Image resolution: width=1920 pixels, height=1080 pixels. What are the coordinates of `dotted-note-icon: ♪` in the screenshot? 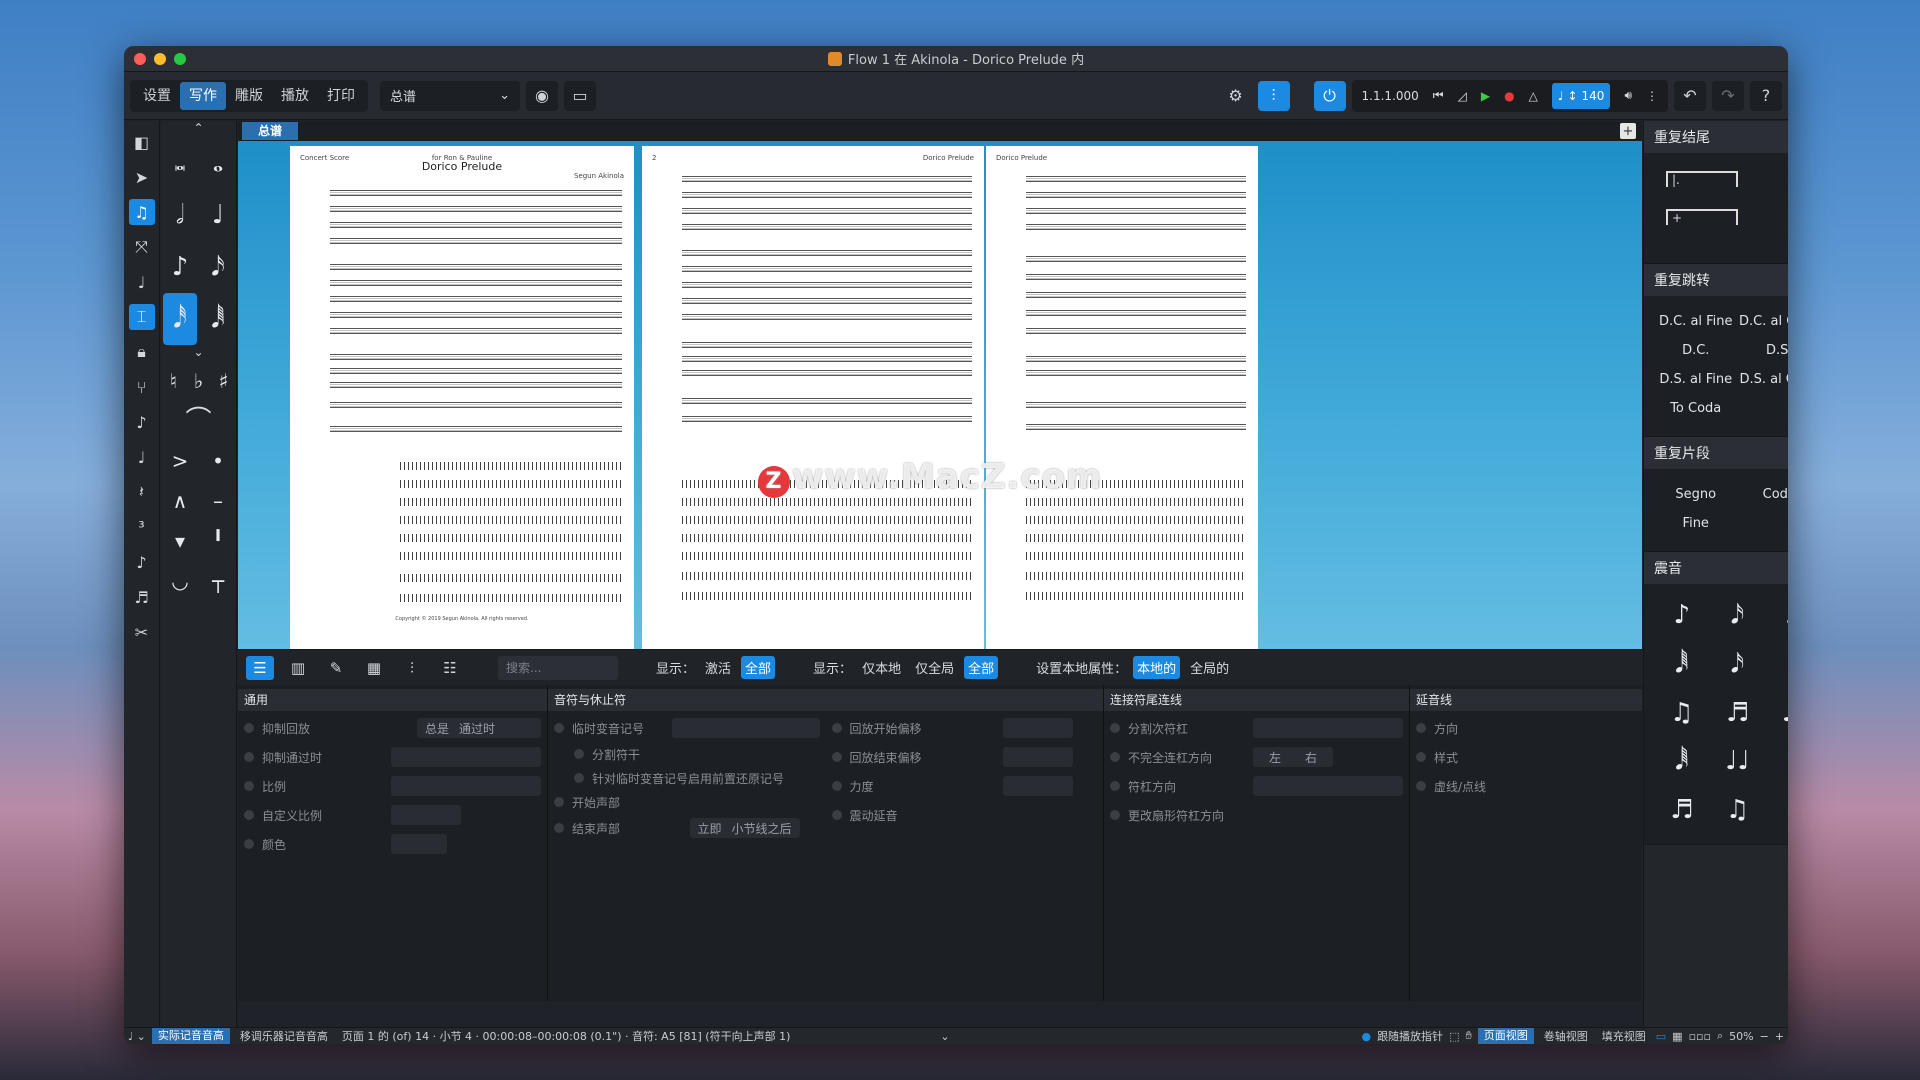 It's located at (142, 422).